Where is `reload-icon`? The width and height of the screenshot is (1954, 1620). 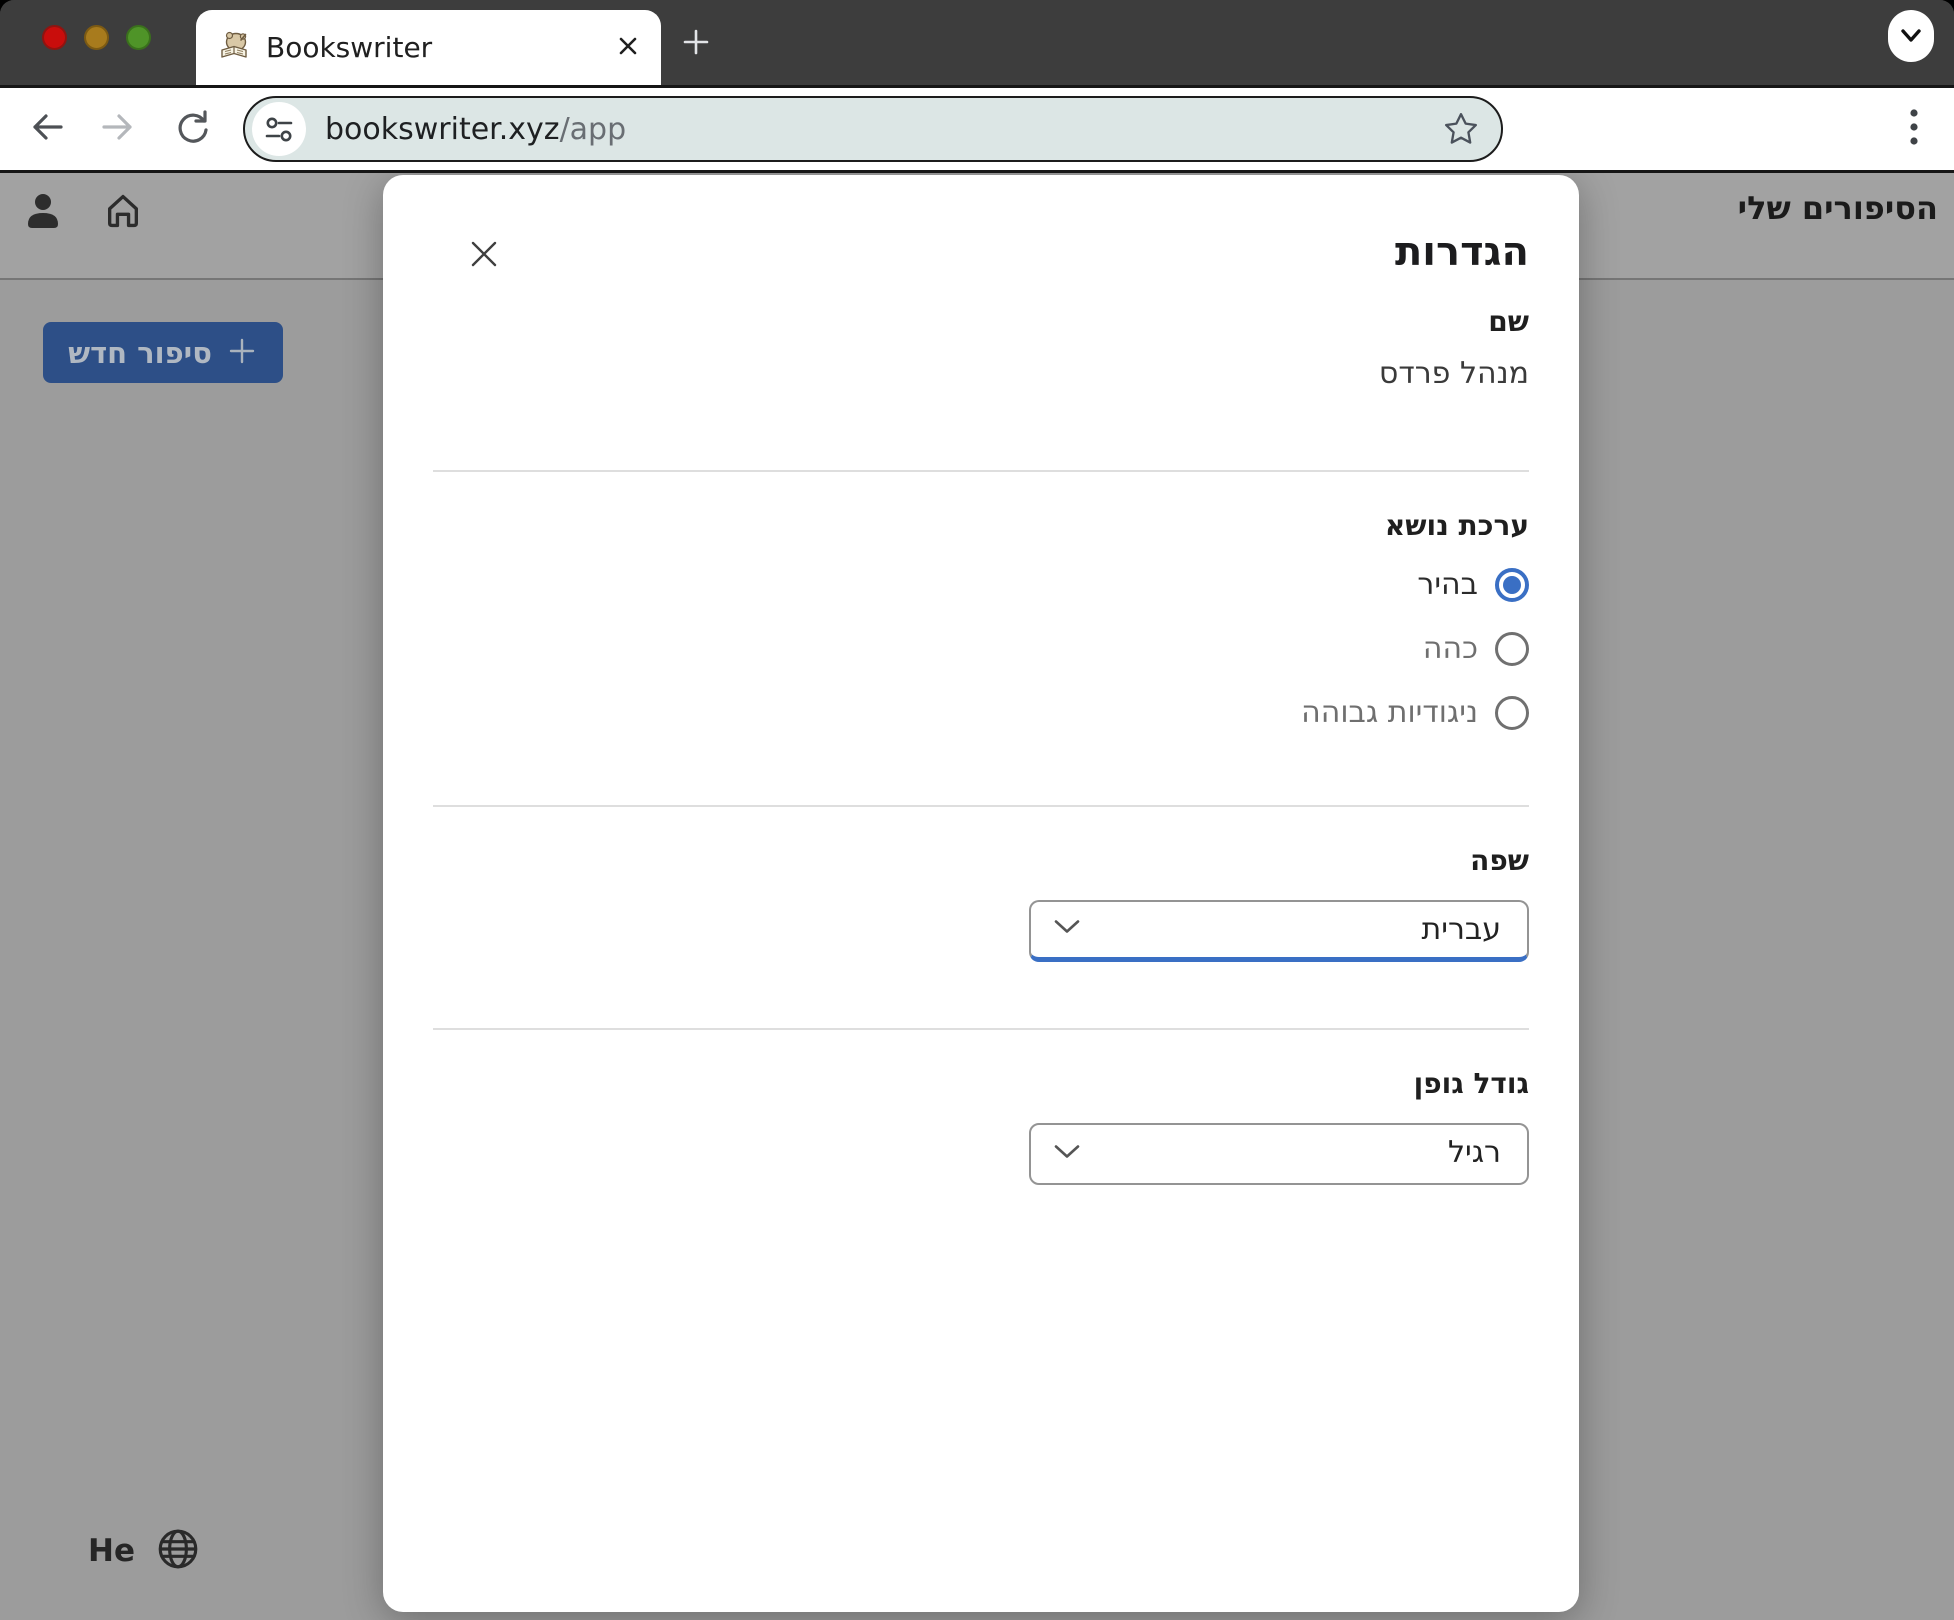
reload-icon is located at coordinates (193, 126).